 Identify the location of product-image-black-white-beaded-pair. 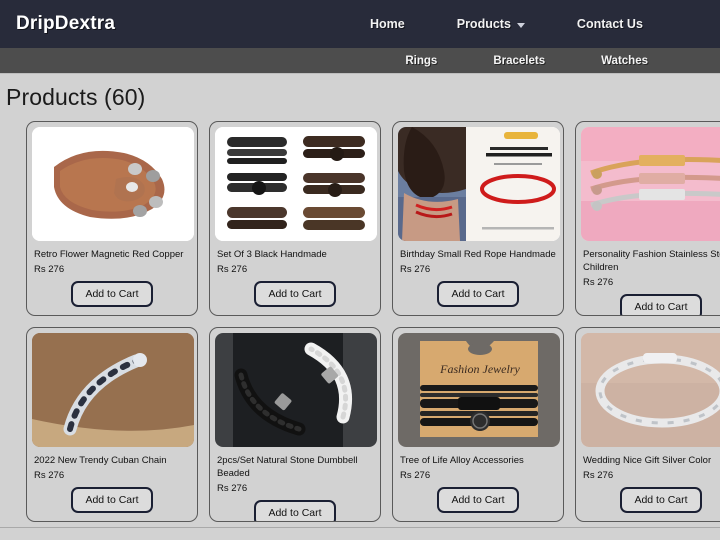
(296, 390).